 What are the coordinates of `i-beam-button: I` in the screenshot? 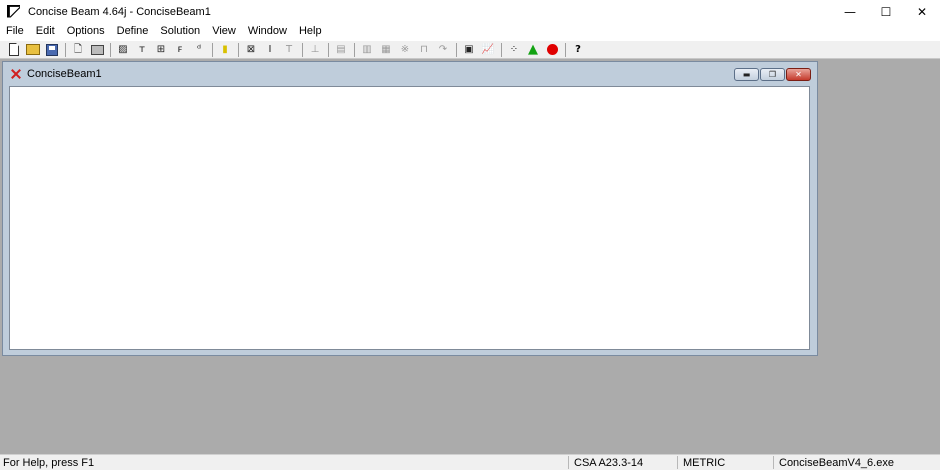 It's located at (270, 50).